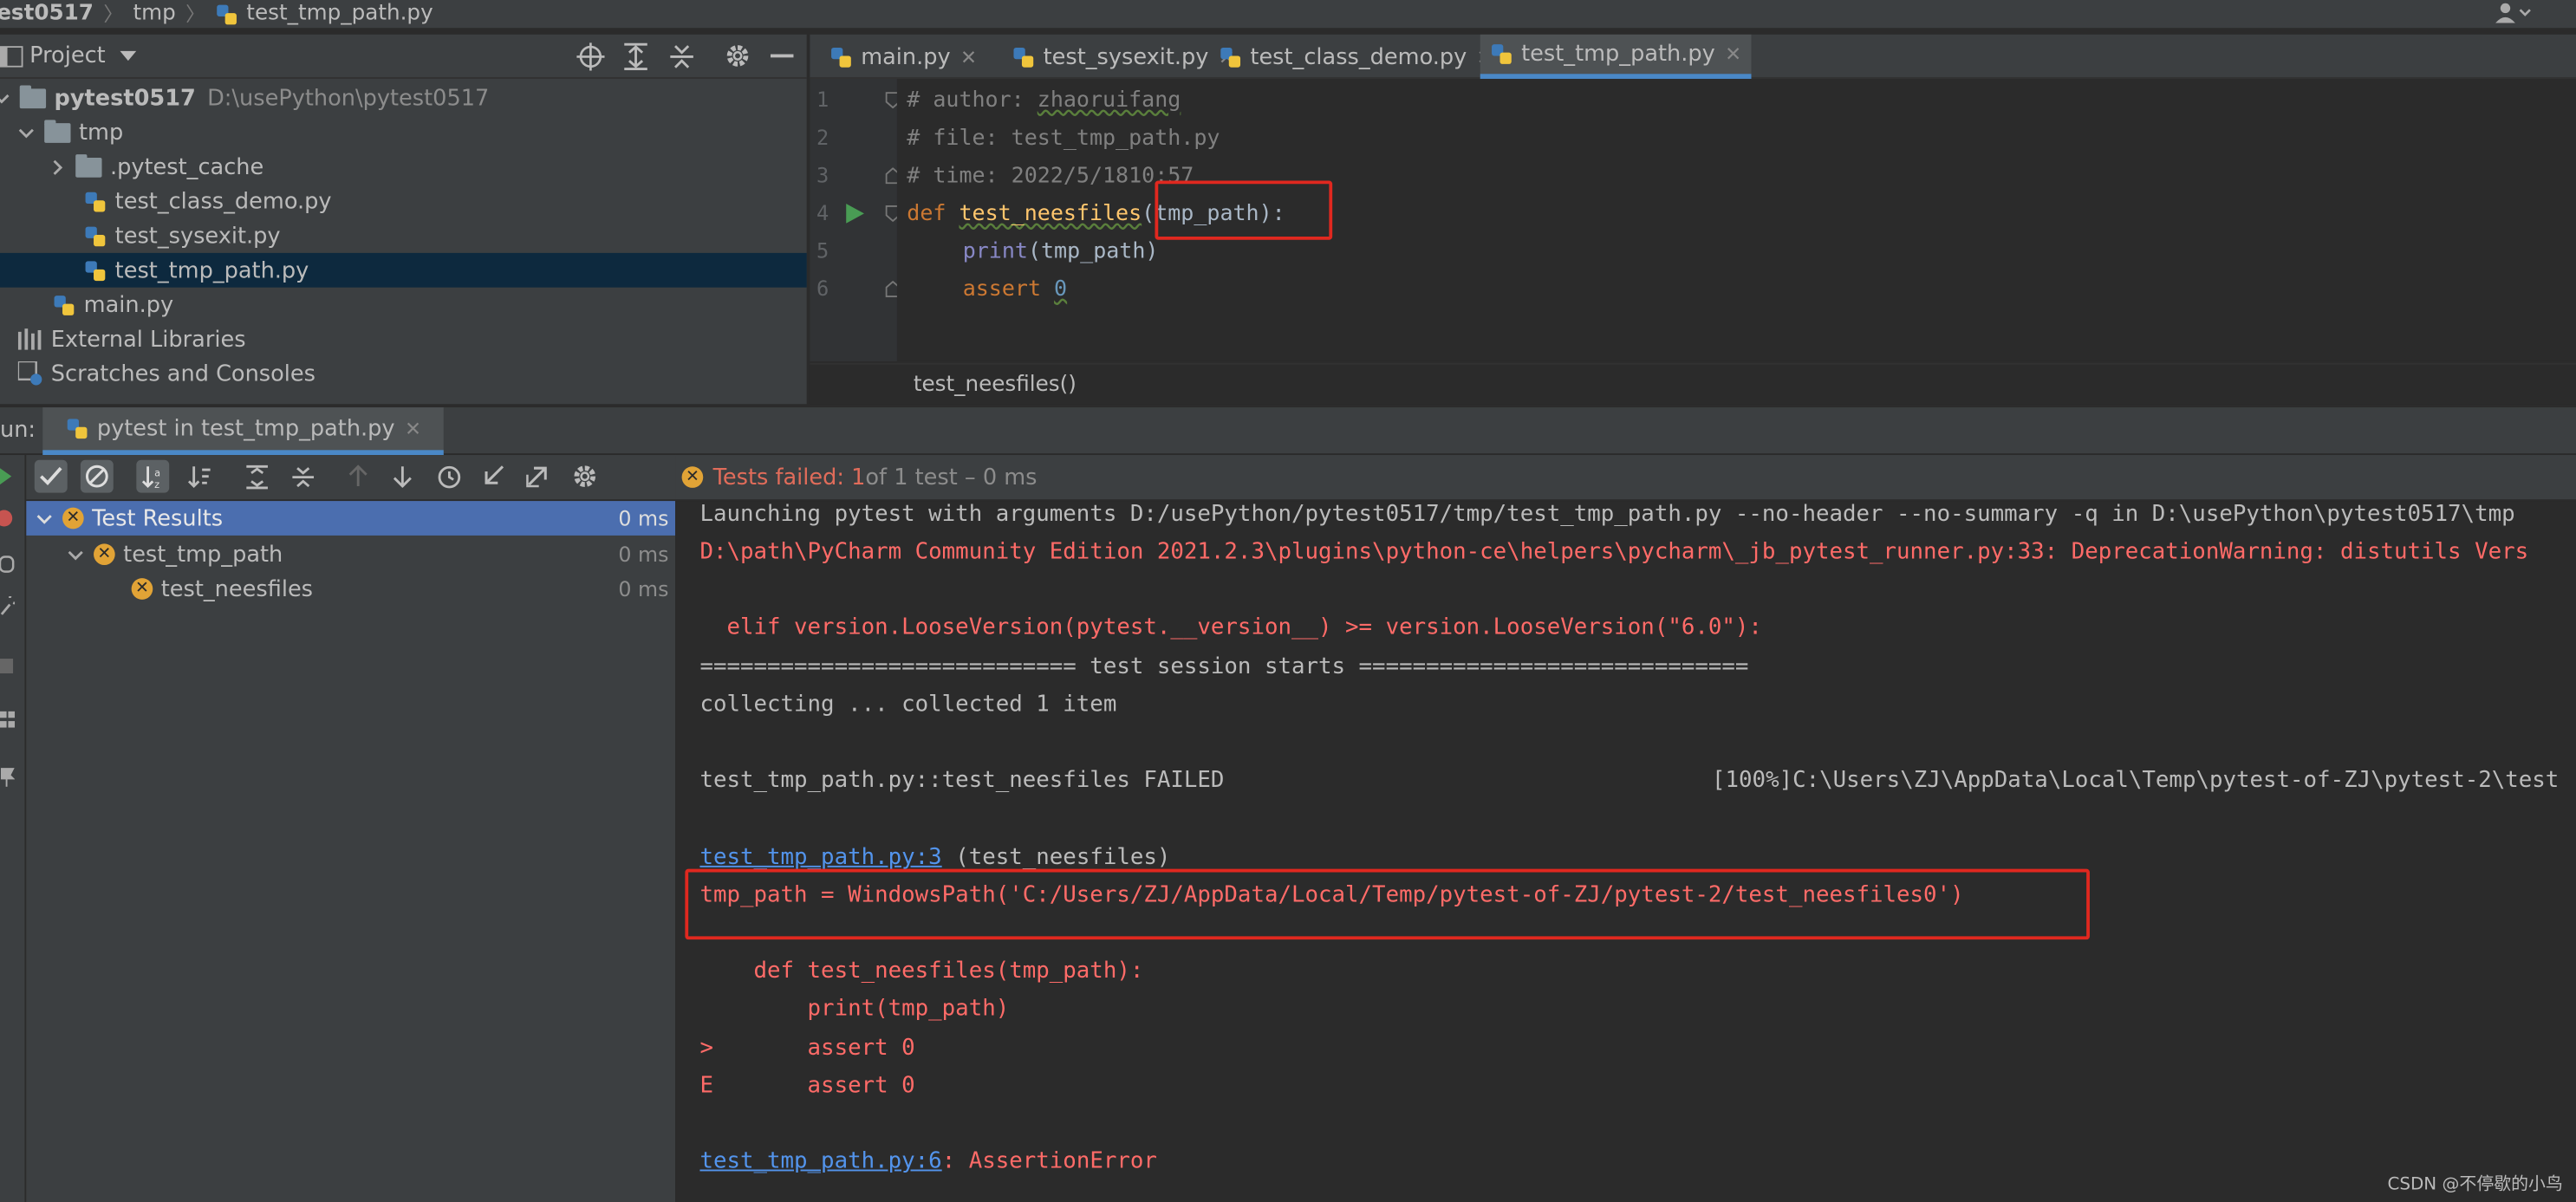 The width and height of the screenshot is (2576, 1202). What do you see at coordinates (403, 373) in the screenshot?
I see `tree-item-scratches: Scratches and Consoles` at bounding box center [403, 373].